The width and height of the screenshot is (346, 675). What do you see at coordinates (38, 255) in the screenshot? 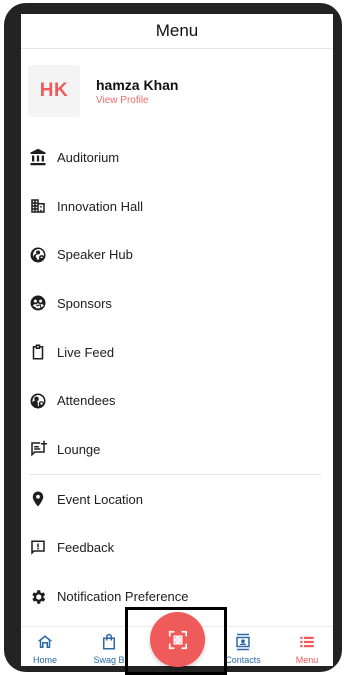
I see `speaker-hub-icon` at bounding box center [38, 255].